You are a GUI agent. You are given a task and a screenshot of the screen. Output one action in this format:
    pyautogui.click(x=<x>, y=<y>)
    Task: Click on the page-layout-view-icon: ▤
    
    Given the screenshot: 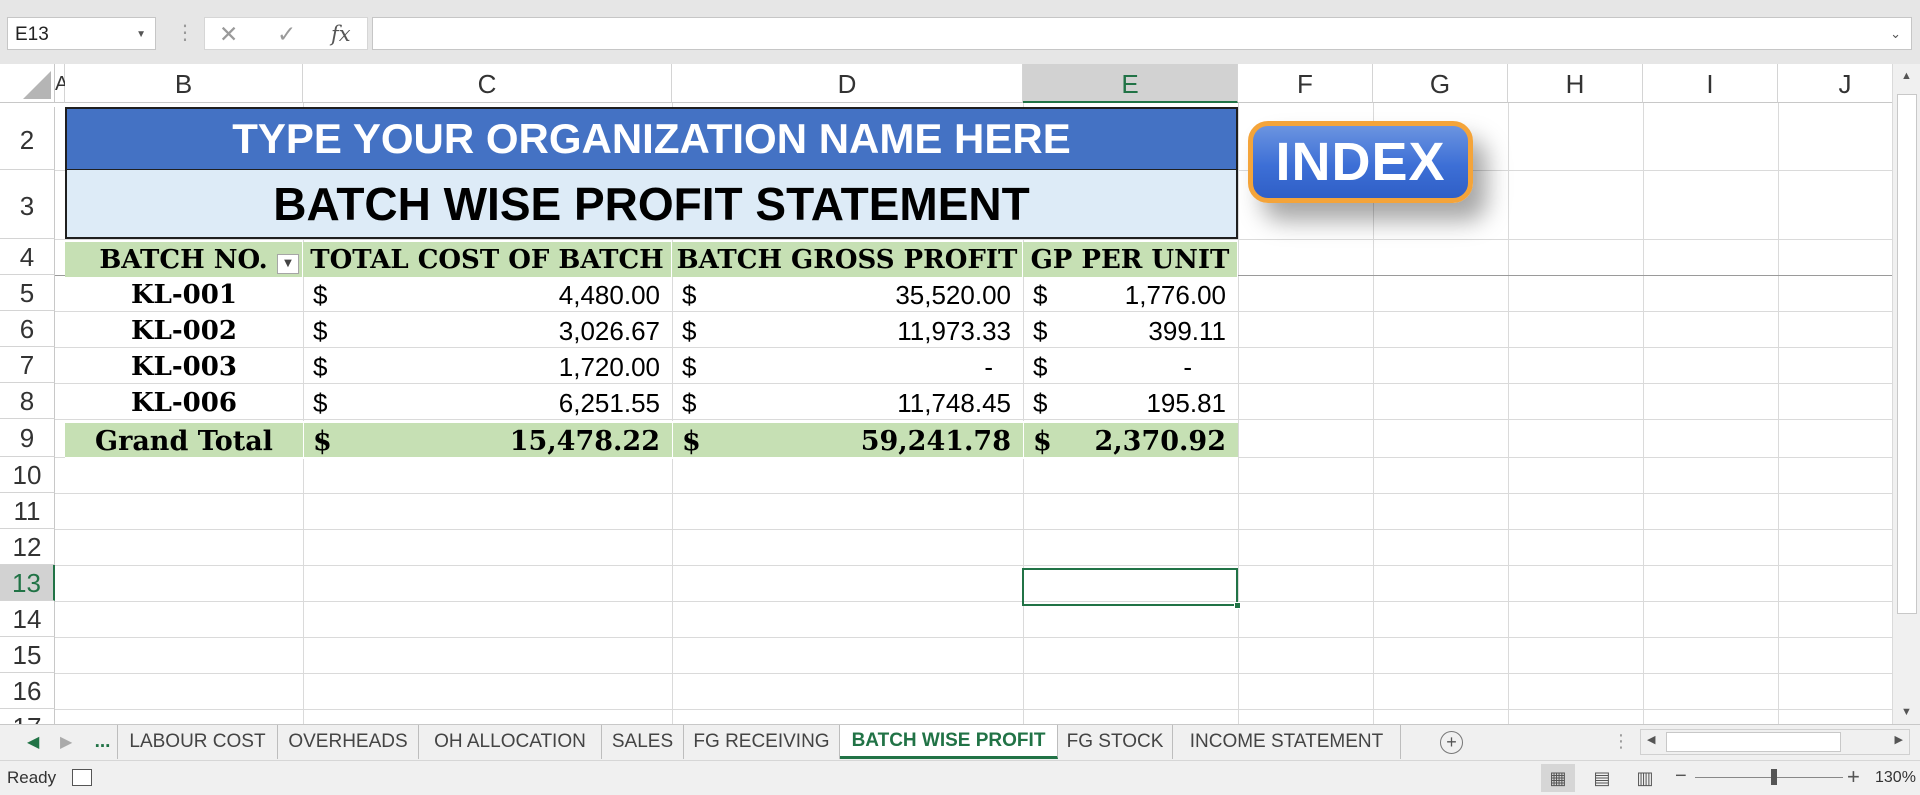 What is the action you would take?
    pyautogui.click(x=1602, y=778)
    